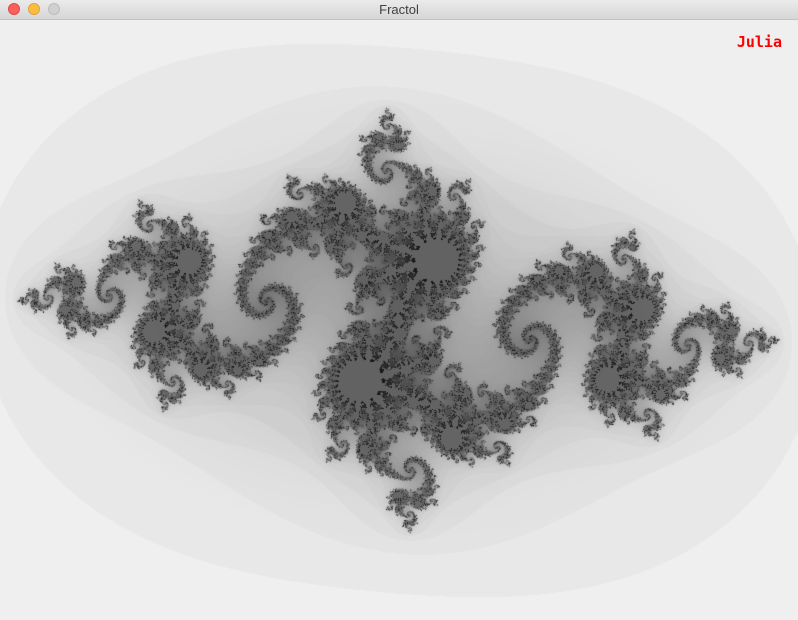 This screenshot has height=620, width=798. I want to click on window-title: Fractol, so click(399, 9).